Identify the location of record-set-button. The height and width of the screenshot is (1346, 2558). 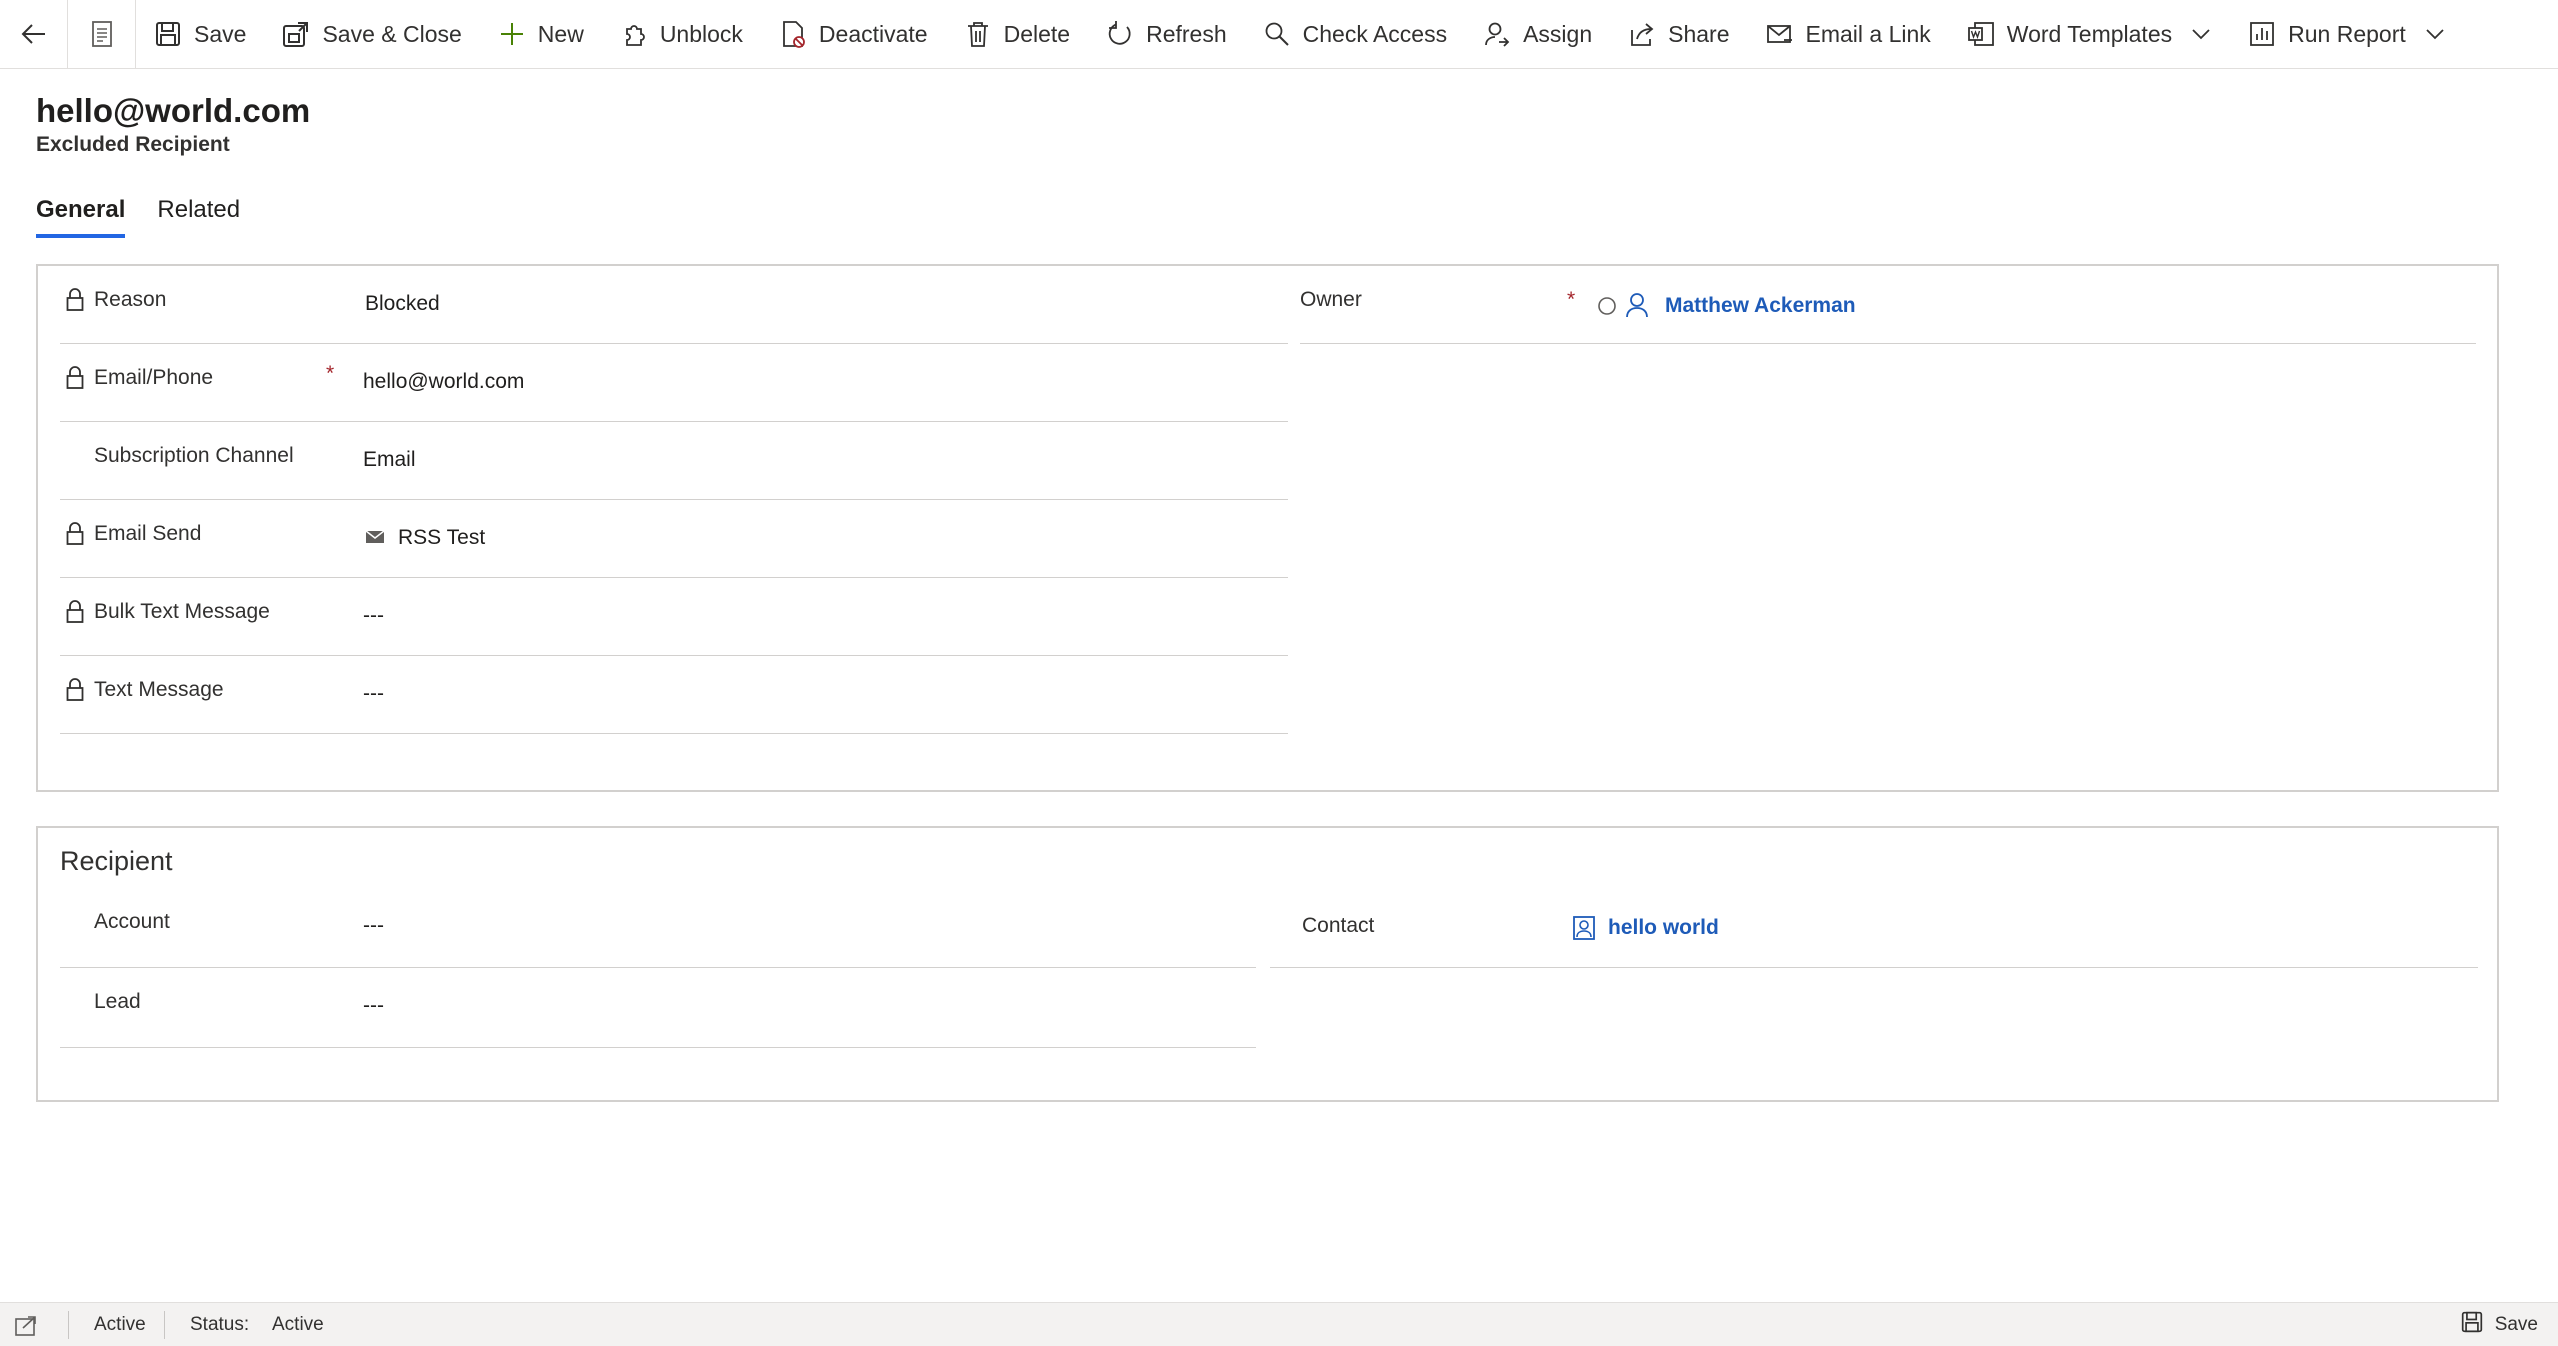
(102, 34).